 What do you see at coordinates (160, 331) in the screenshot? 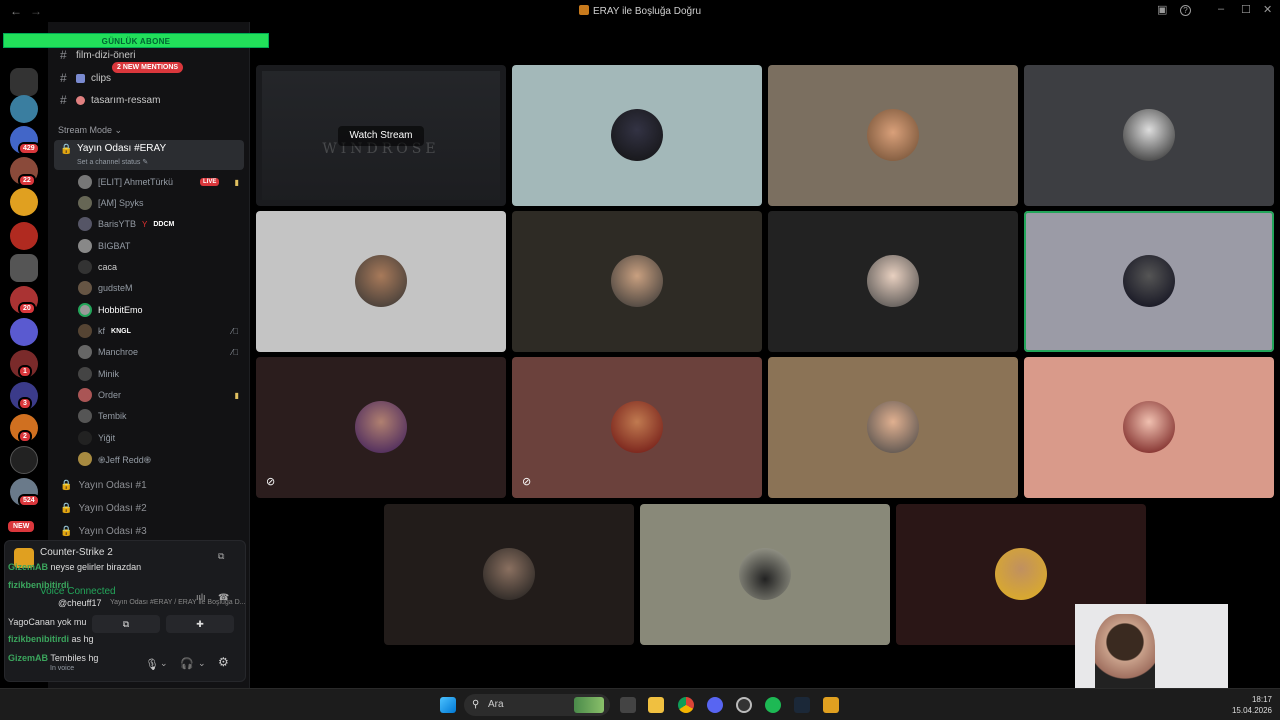
I see `voice-member: kf KNGL ⁄⃠` at bounding box center [160, 331].